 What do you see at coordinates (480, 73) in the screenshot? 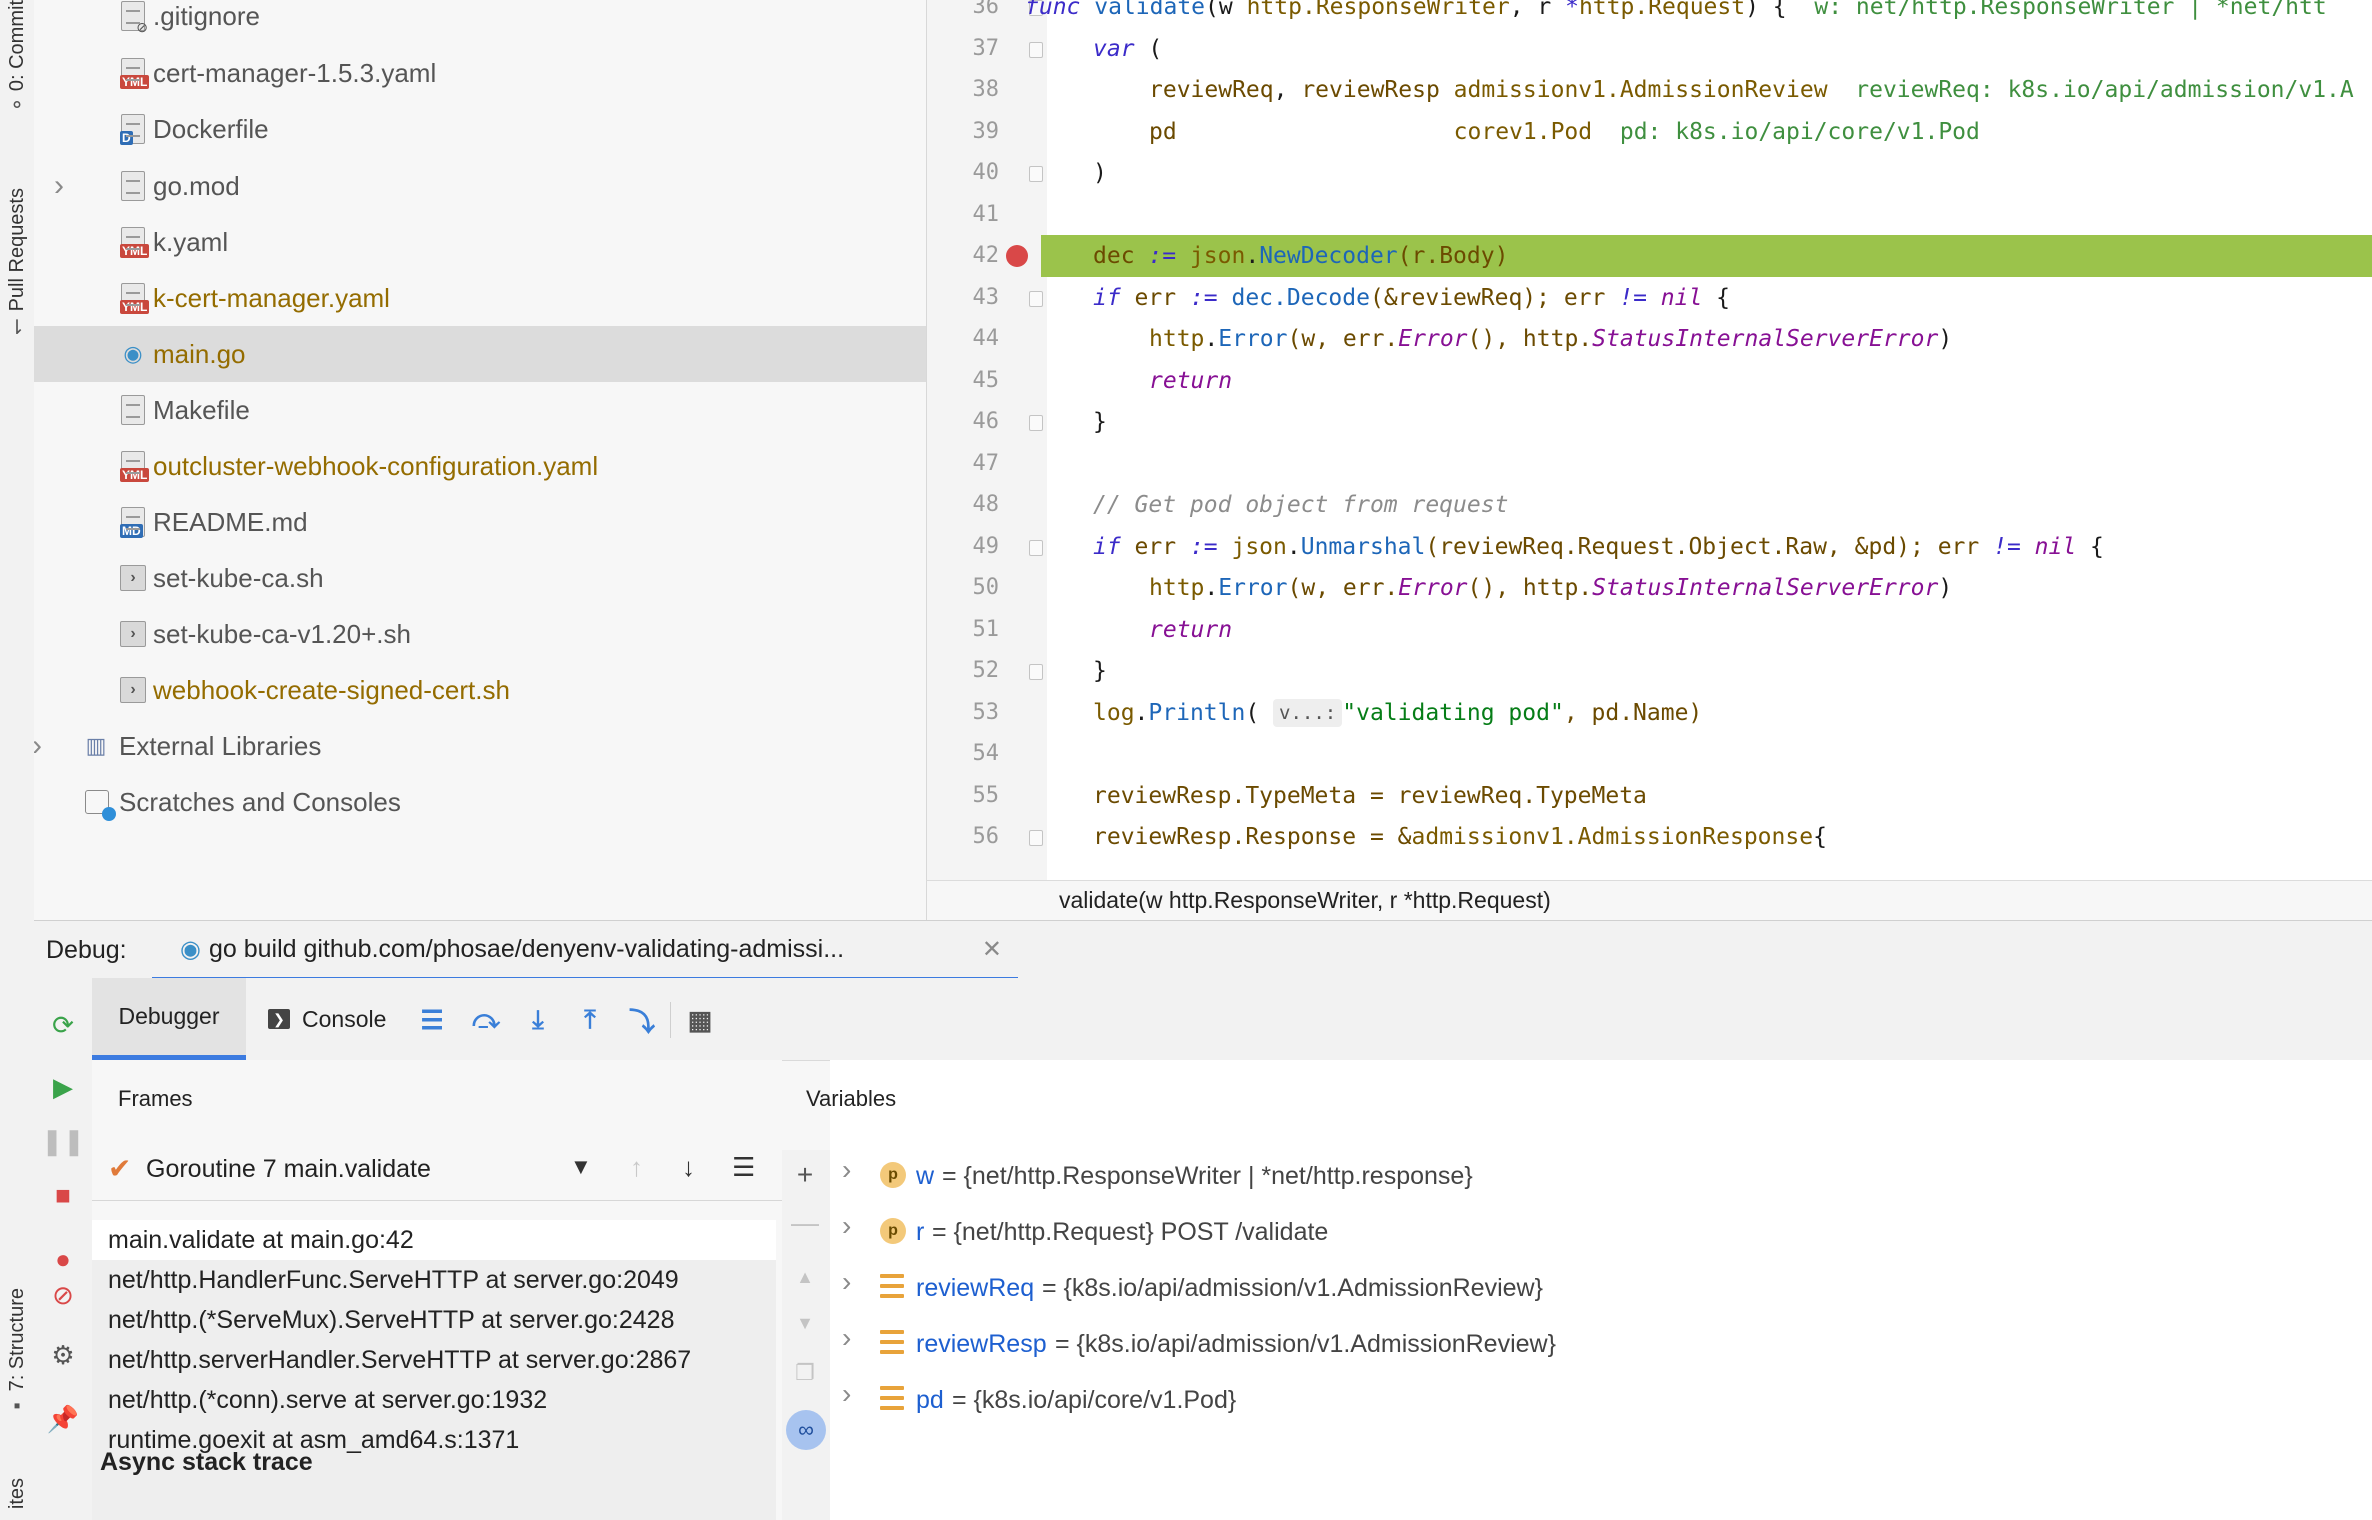
I see `tree-row-file: YML cert-manager-1.5.3.yaml` at bounding box center [480, 73].